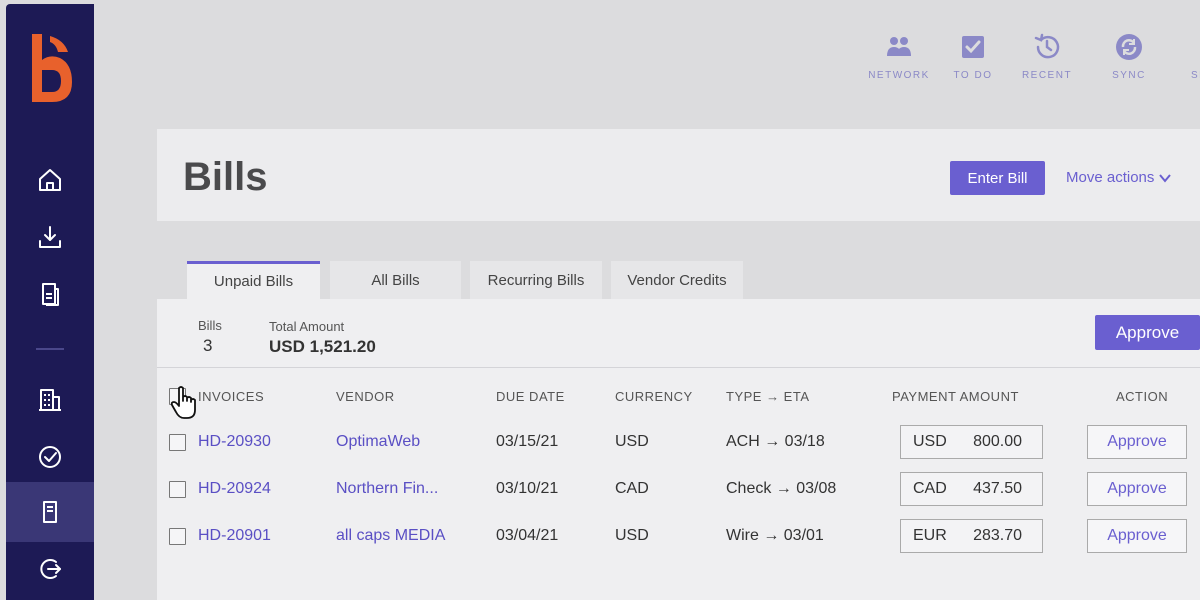 Image resolution: width=1200 pixels, height=600 pixels. What do you see at coordinates (234, 442) in the screenshot?
I see `invoice-link: HD-20930` at bounding box center [234, 442].